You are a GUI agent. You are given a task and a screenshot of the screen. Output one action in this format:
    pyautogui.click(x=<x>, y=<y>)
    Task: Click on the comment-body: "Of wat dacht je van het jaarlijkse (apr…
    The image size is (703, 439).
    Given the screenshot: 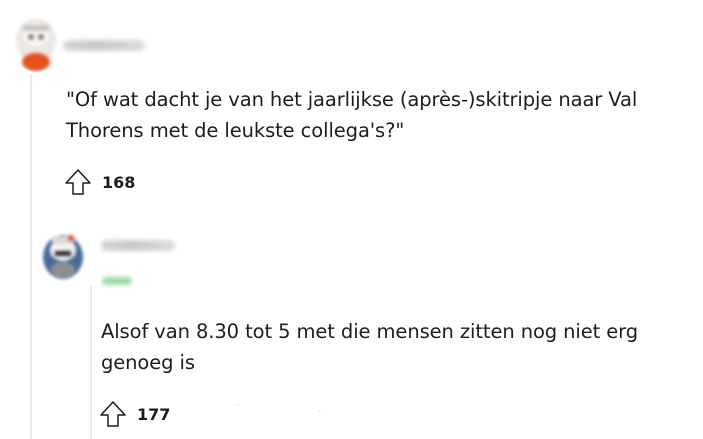 What is the action you would take?
    pyautogui.click(x=352, y=115)
    